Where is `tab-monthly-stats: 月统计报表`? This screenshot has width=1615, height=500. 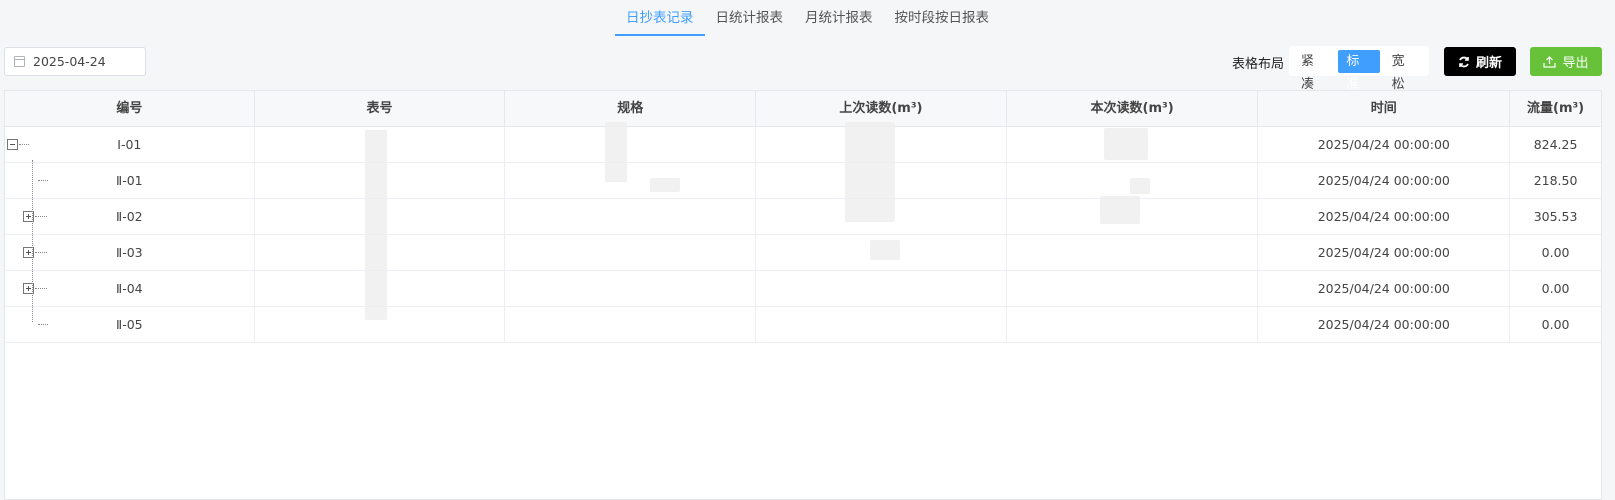
tab-monthly-stats: 月统计报表 is located at coordinates (839, 17).